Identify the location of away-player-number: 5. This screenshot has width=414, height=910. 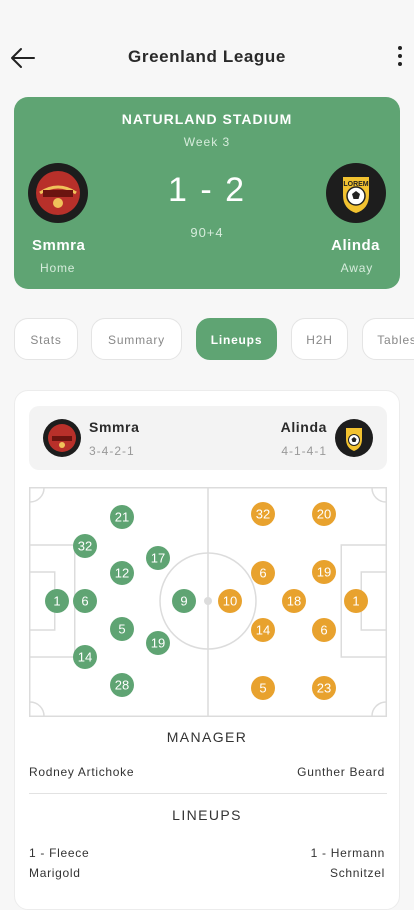
(262, 688).